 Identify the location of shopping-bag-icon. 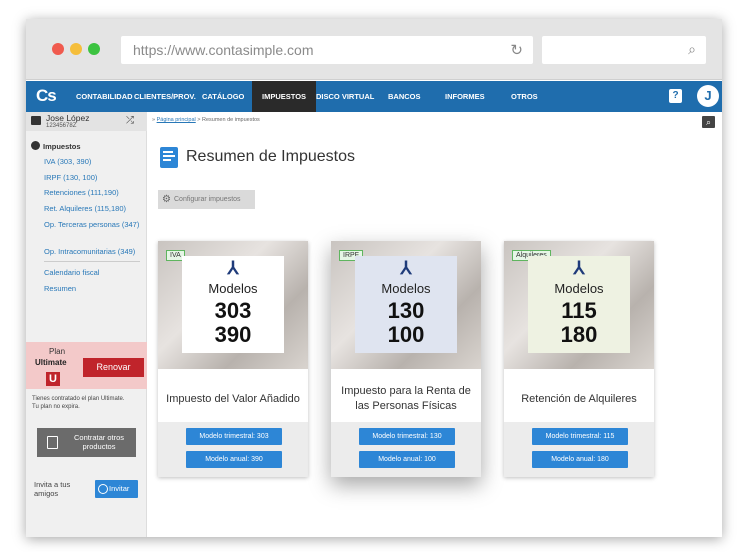
(52, 442).